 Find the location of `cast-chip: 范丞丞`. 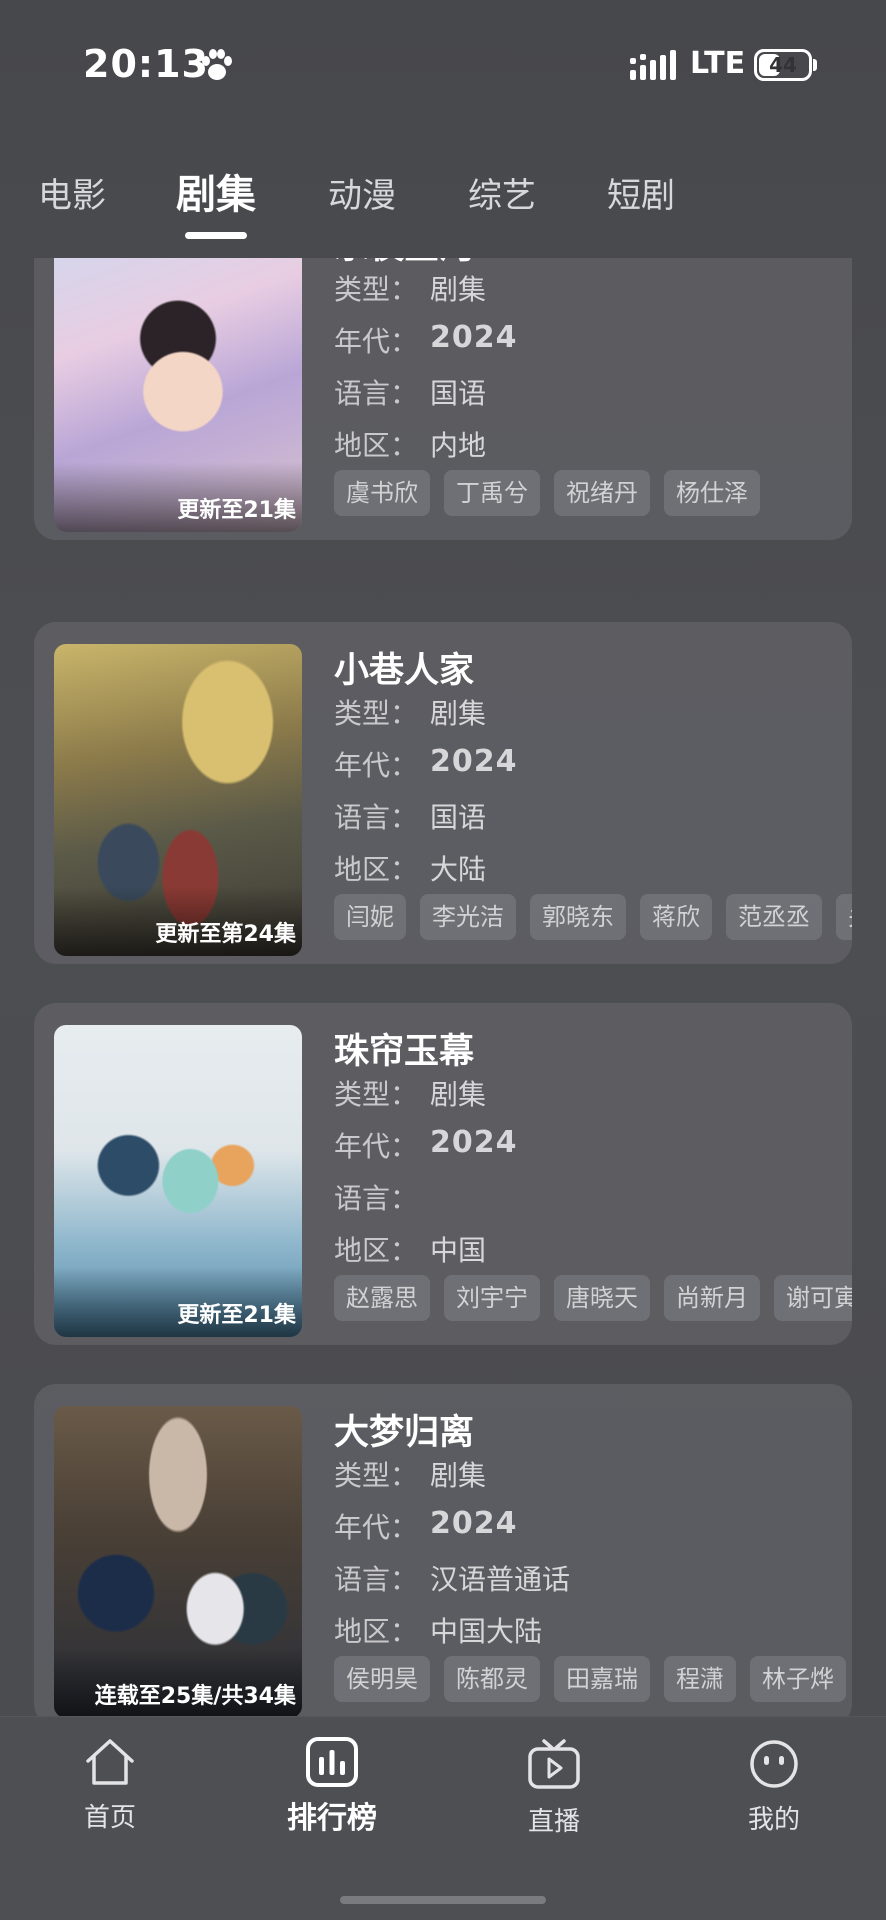

cast-chip: 范丞丞 is located at coordinates (774, 917).